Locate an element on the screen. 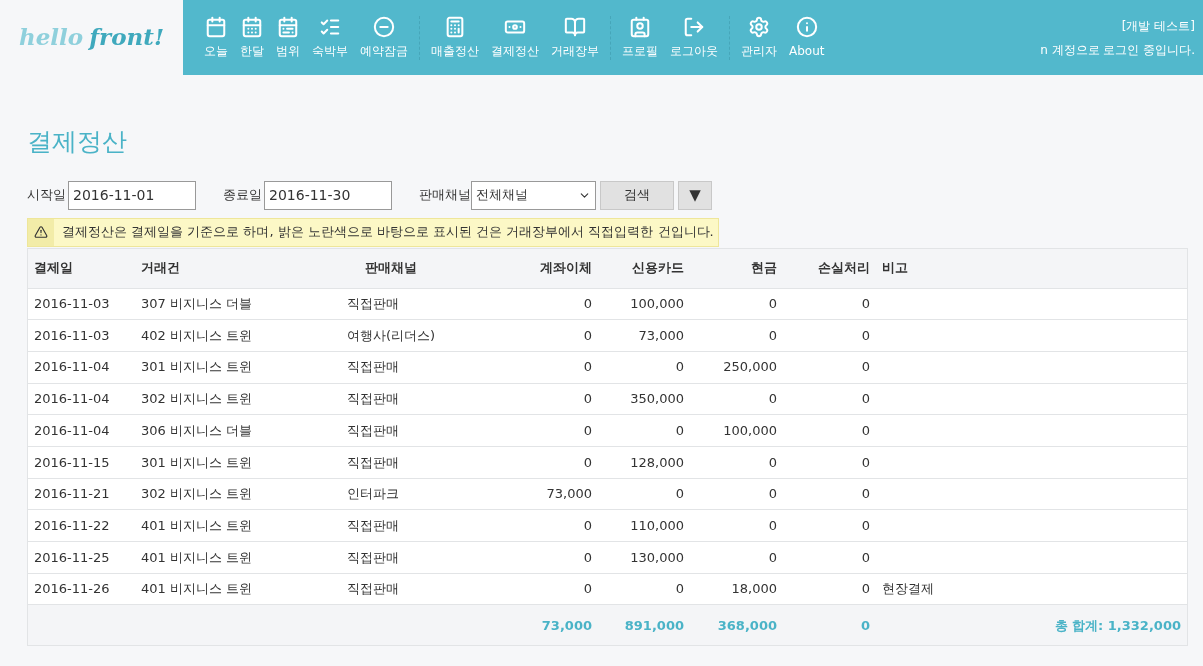 Image resolution: width=1203 pixels, height=666 pixels. table-cell: 여행사(리더스) is located at coordinates (391, 335).